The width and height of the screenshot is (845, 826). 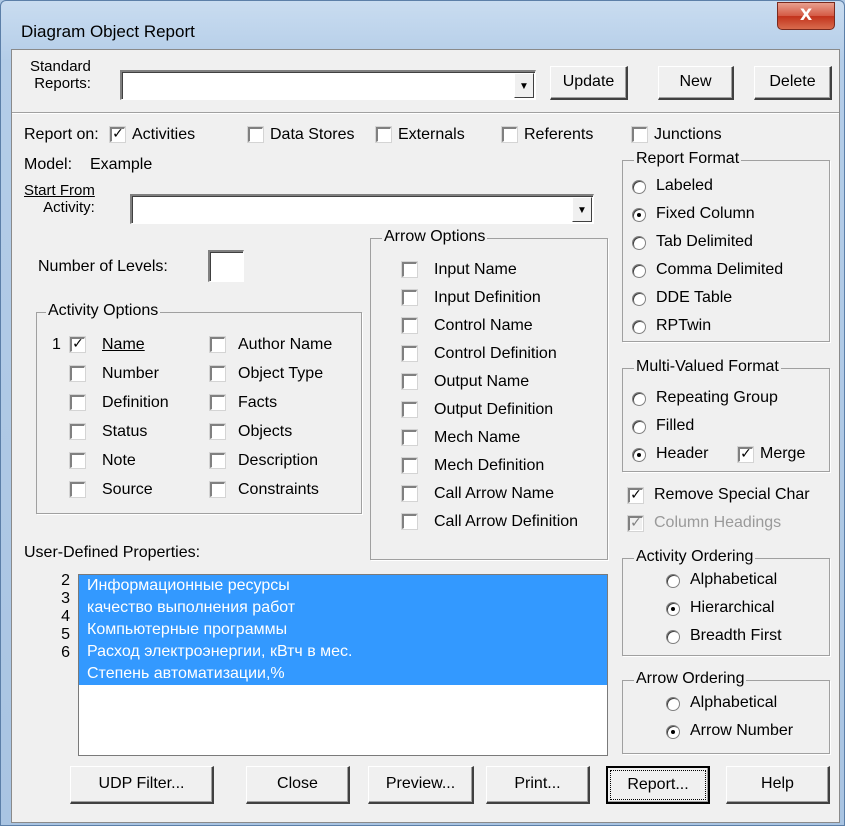 I want to click on mech-definition-label: Mech Definition, so click(x=489, y=465).